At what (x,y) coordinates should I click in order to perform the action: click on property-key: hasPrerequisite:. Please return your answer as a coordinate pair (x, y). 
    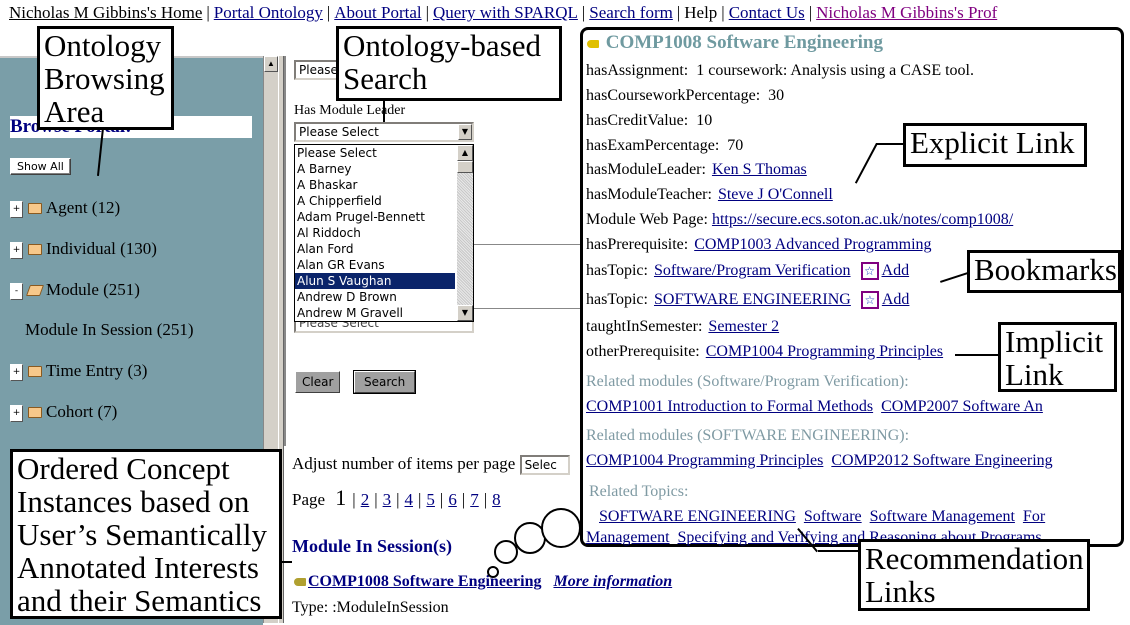
    Looking at the image, I should click on (637, 244).